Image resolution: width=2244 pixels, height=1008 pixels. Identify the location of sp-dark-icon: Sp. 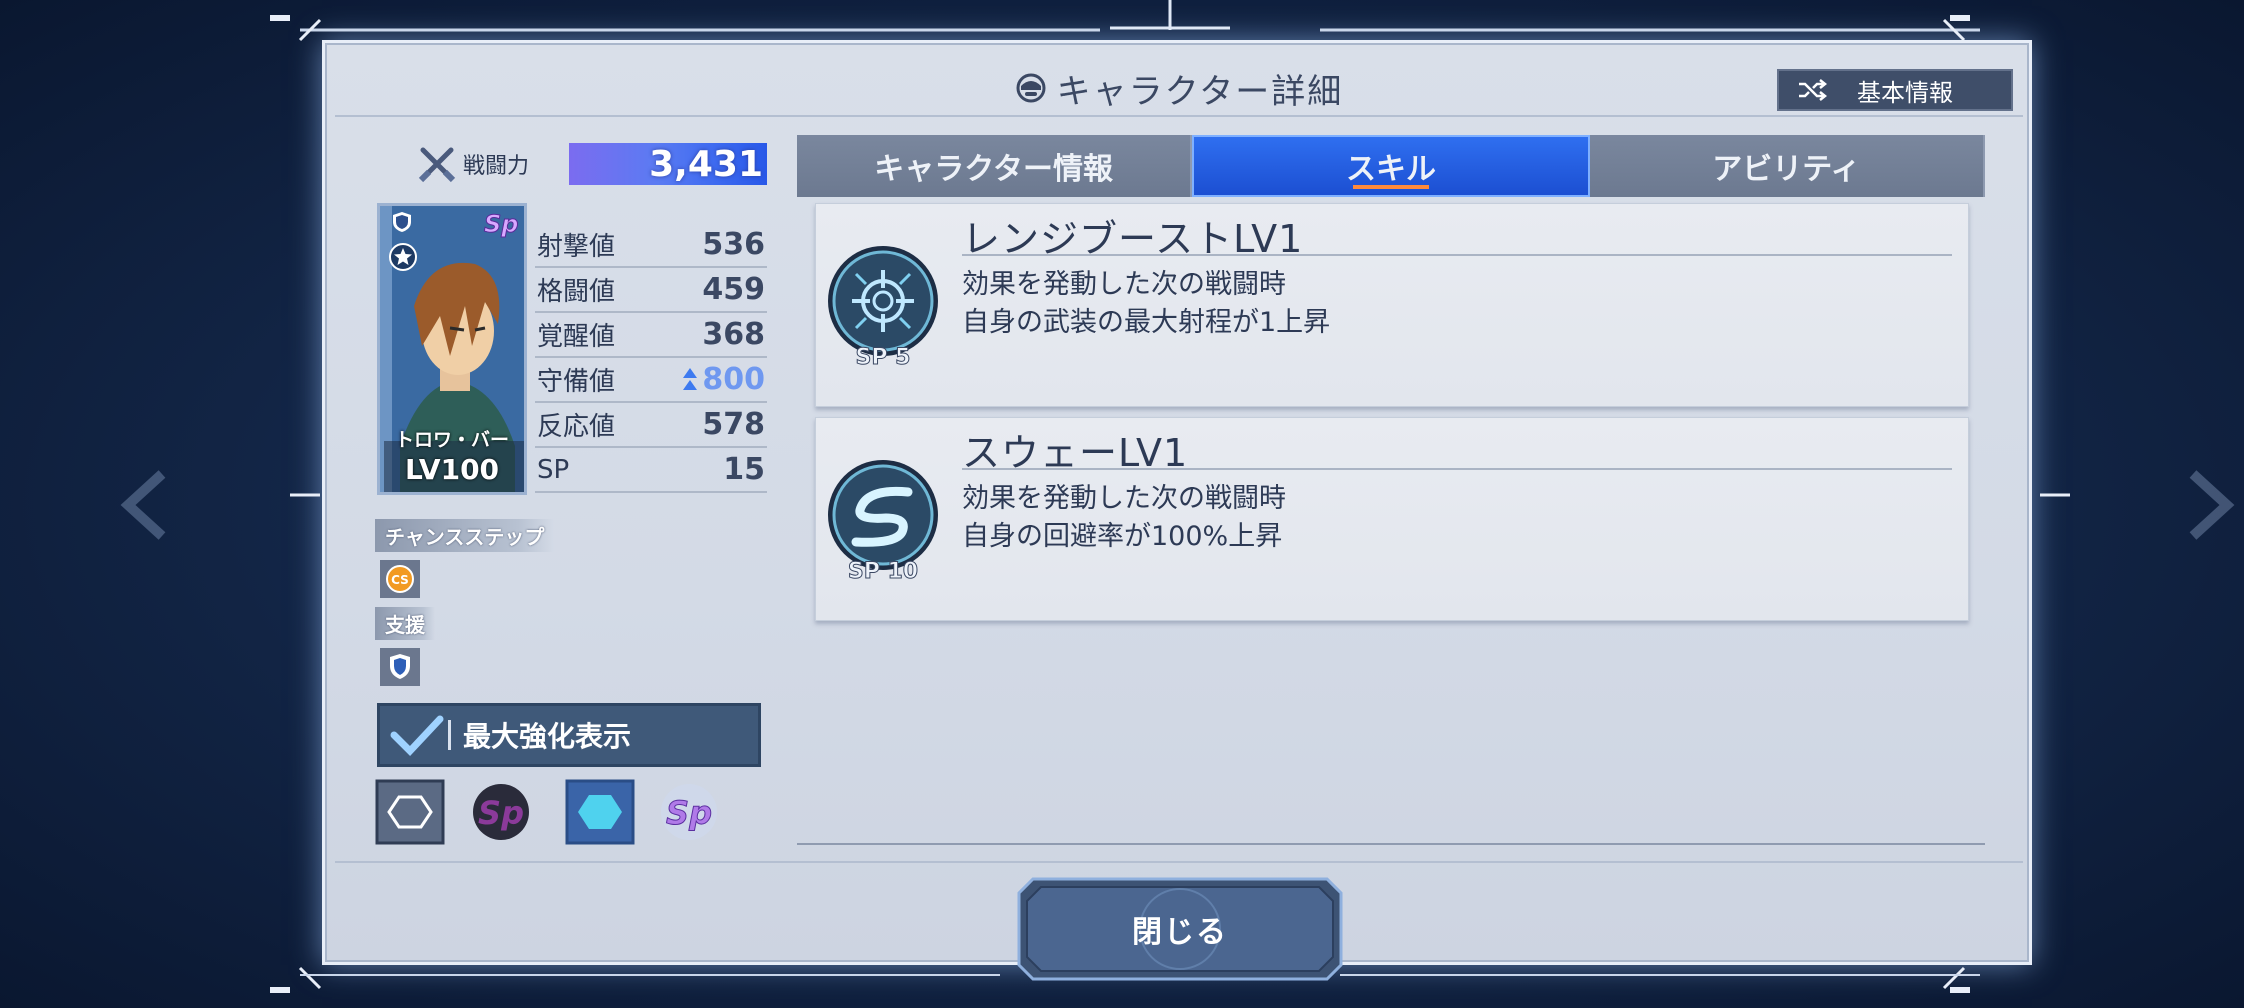
(501, 812).